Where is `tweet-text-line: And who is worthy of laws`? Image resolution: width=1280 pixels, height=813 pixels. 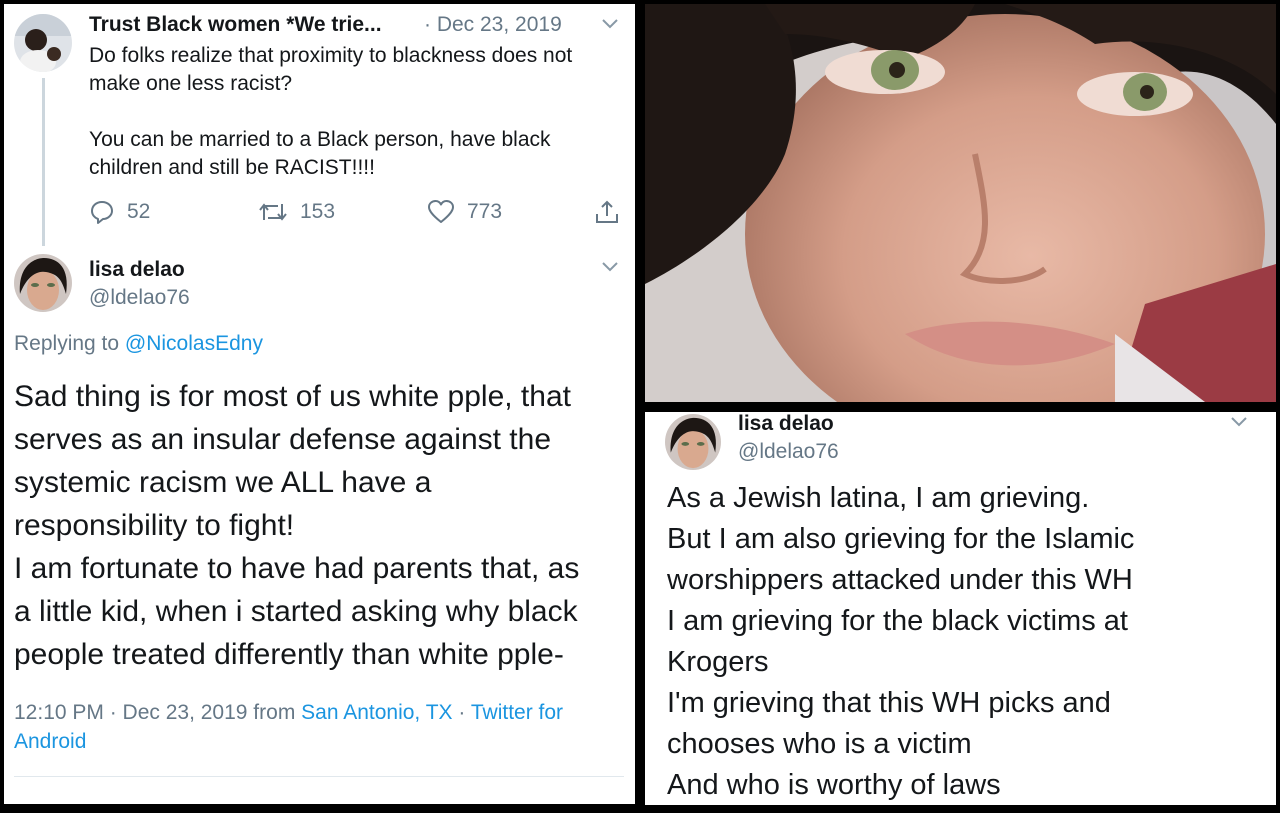
tweet-text-line: And who is worthy of laws is located at coordinates (834, 785).